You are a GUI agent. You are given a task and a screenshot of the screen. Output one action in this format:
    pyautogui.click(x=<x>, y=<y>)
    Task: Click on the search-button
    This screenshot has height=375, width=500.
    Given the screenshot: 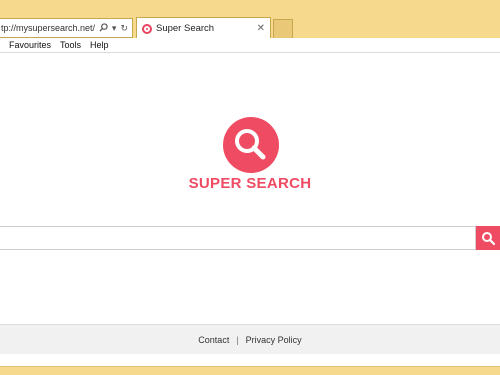 What is the action you would take?
    pyautogui.click(x=488, y=238)
    